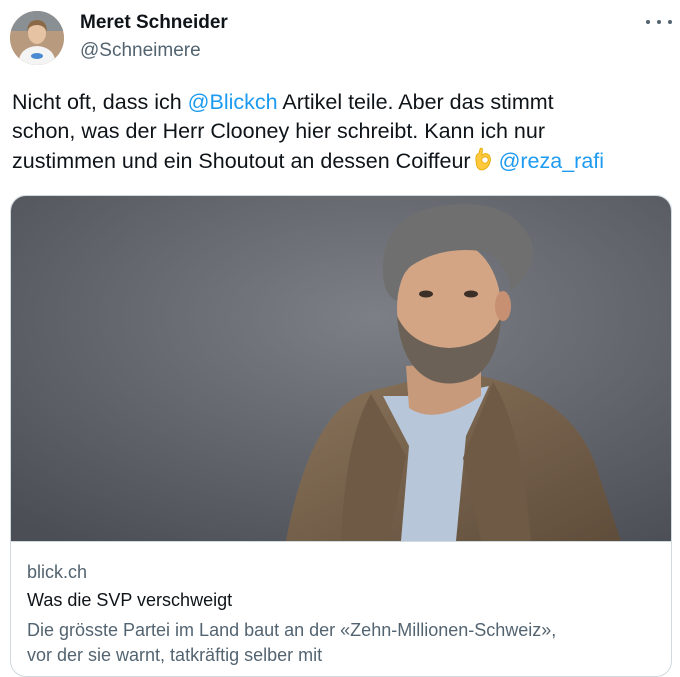 The width and height of the screenshot is (680, 677). Describe the element at coordinates (233, 102) in the screenshot. I see `mention-link-blickch: @Blickch` at that location.